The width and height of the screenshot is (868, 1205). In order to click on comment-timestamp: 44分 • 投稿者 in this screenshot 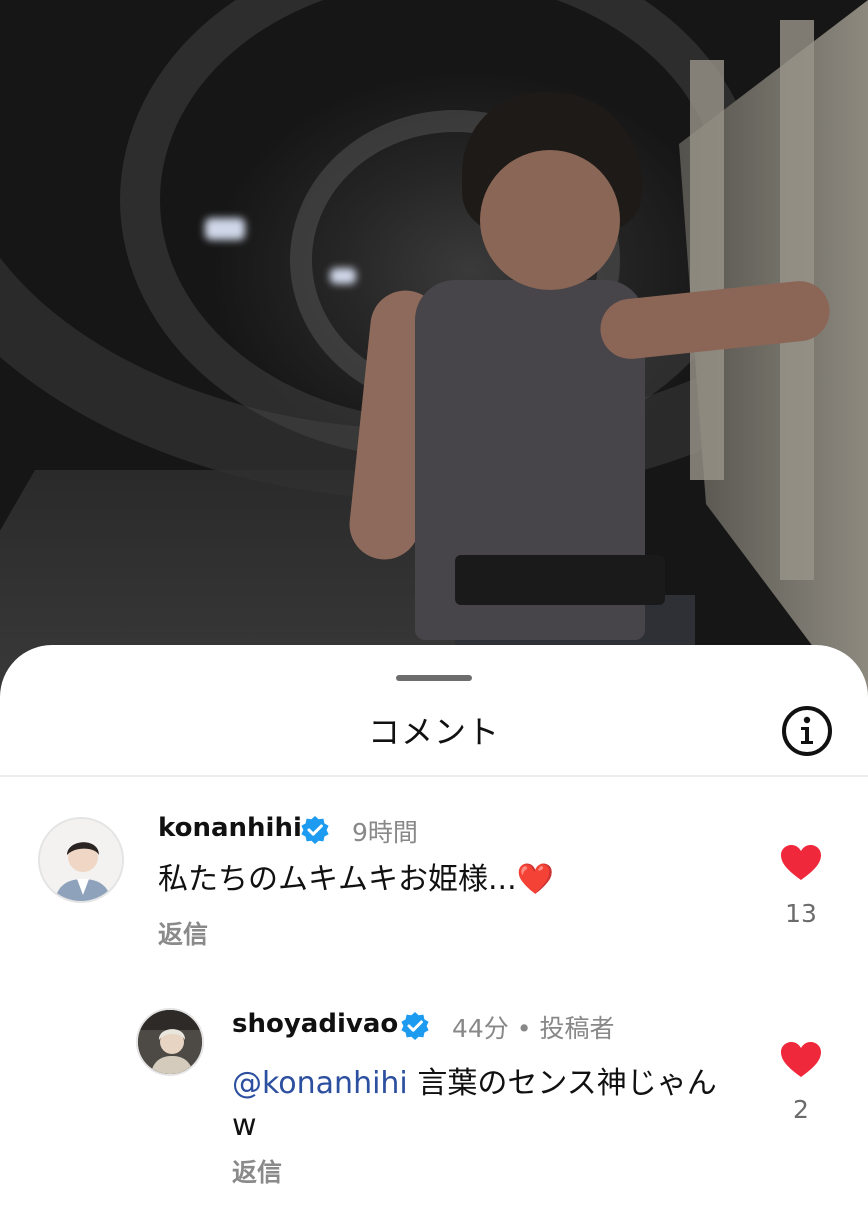, I will do `click(533, 1027)`.